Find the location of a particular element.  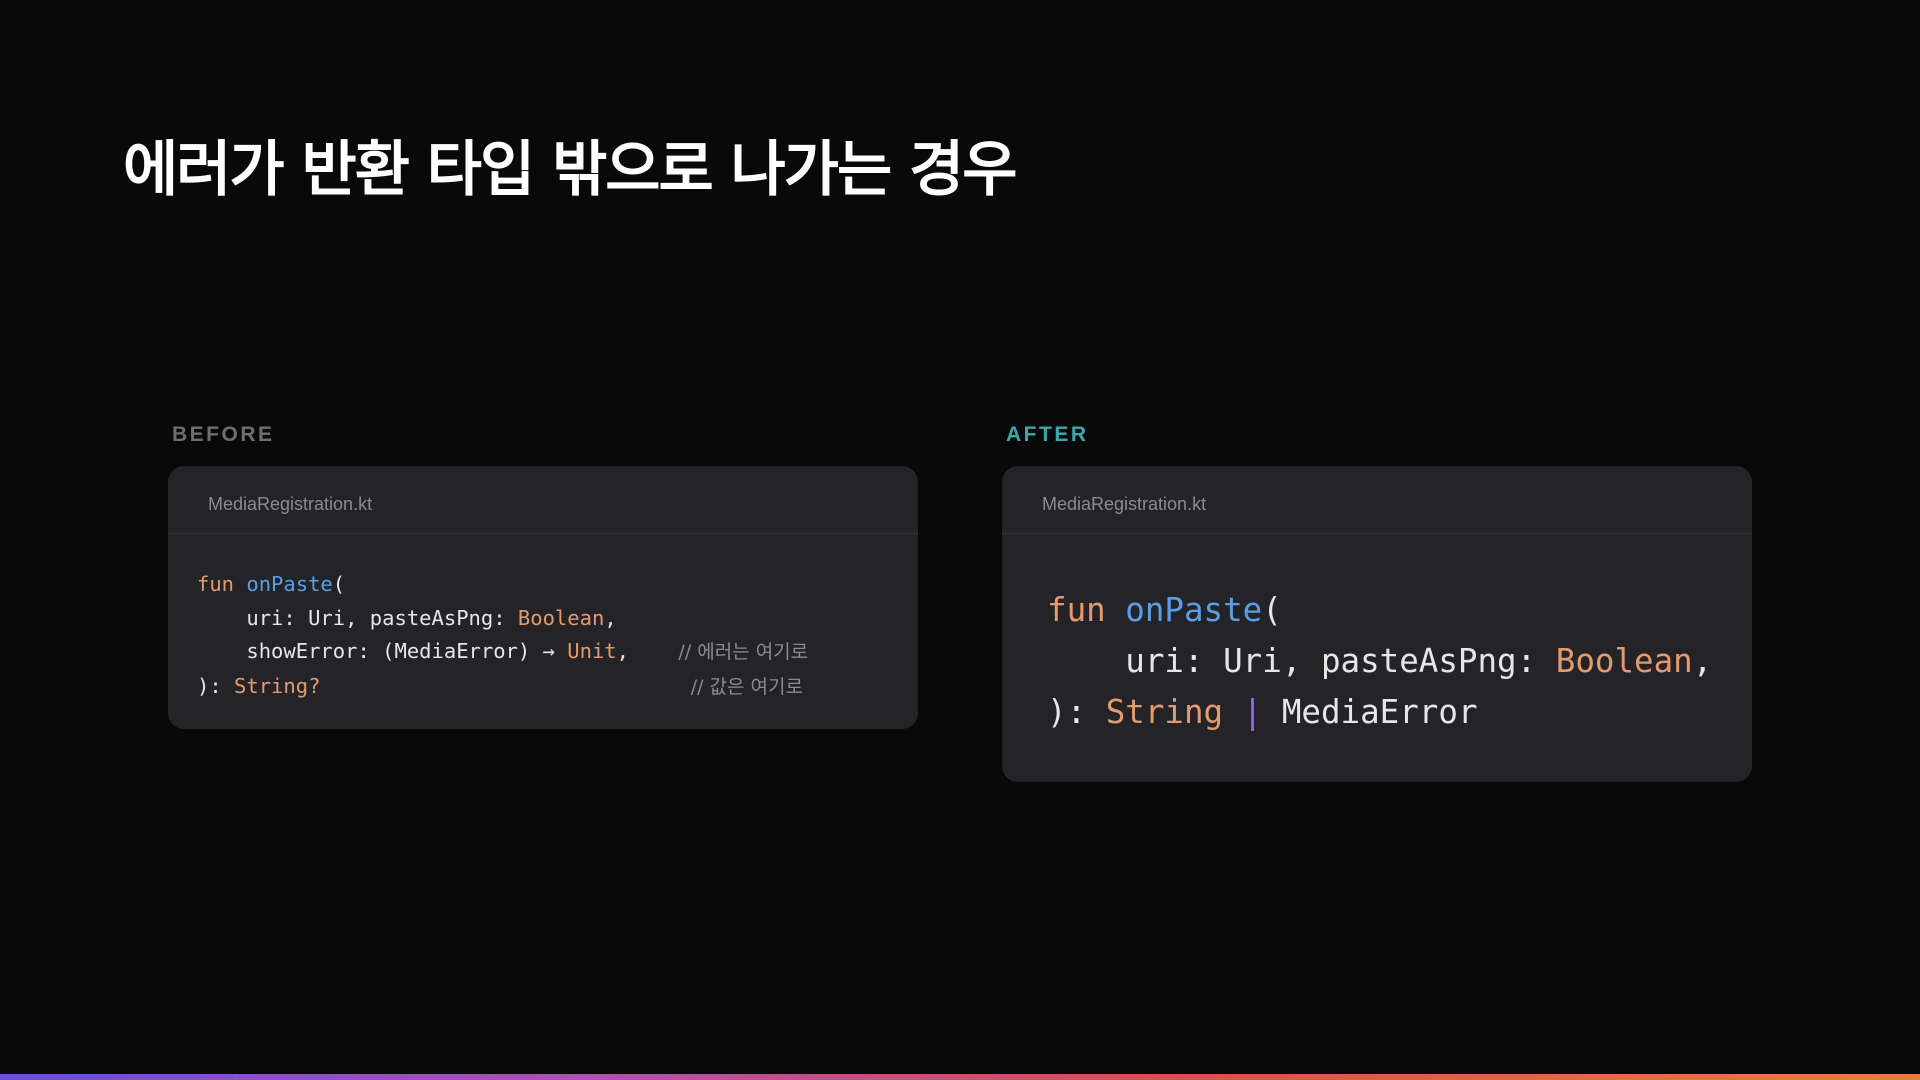

code-text: showError: (MediaError) → is located at coordinates (407, 651).